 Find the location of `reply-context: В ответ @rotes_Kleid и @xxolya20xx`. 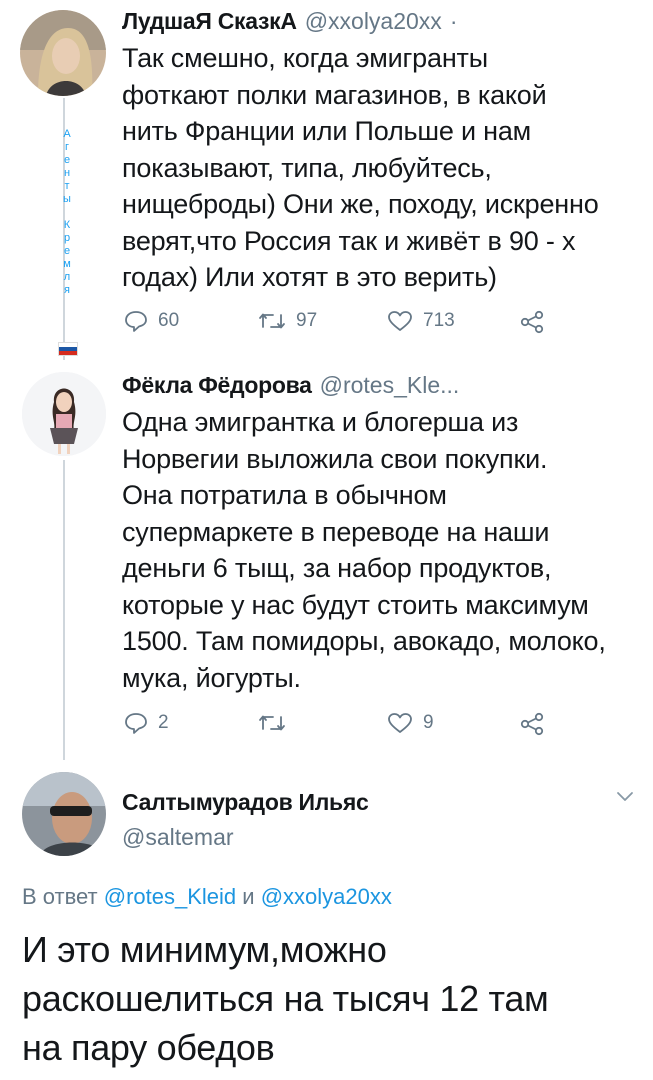

reply-context: В ответ @rotes_Kleid и @xxolya20xx is located at coordinates (207, 897).